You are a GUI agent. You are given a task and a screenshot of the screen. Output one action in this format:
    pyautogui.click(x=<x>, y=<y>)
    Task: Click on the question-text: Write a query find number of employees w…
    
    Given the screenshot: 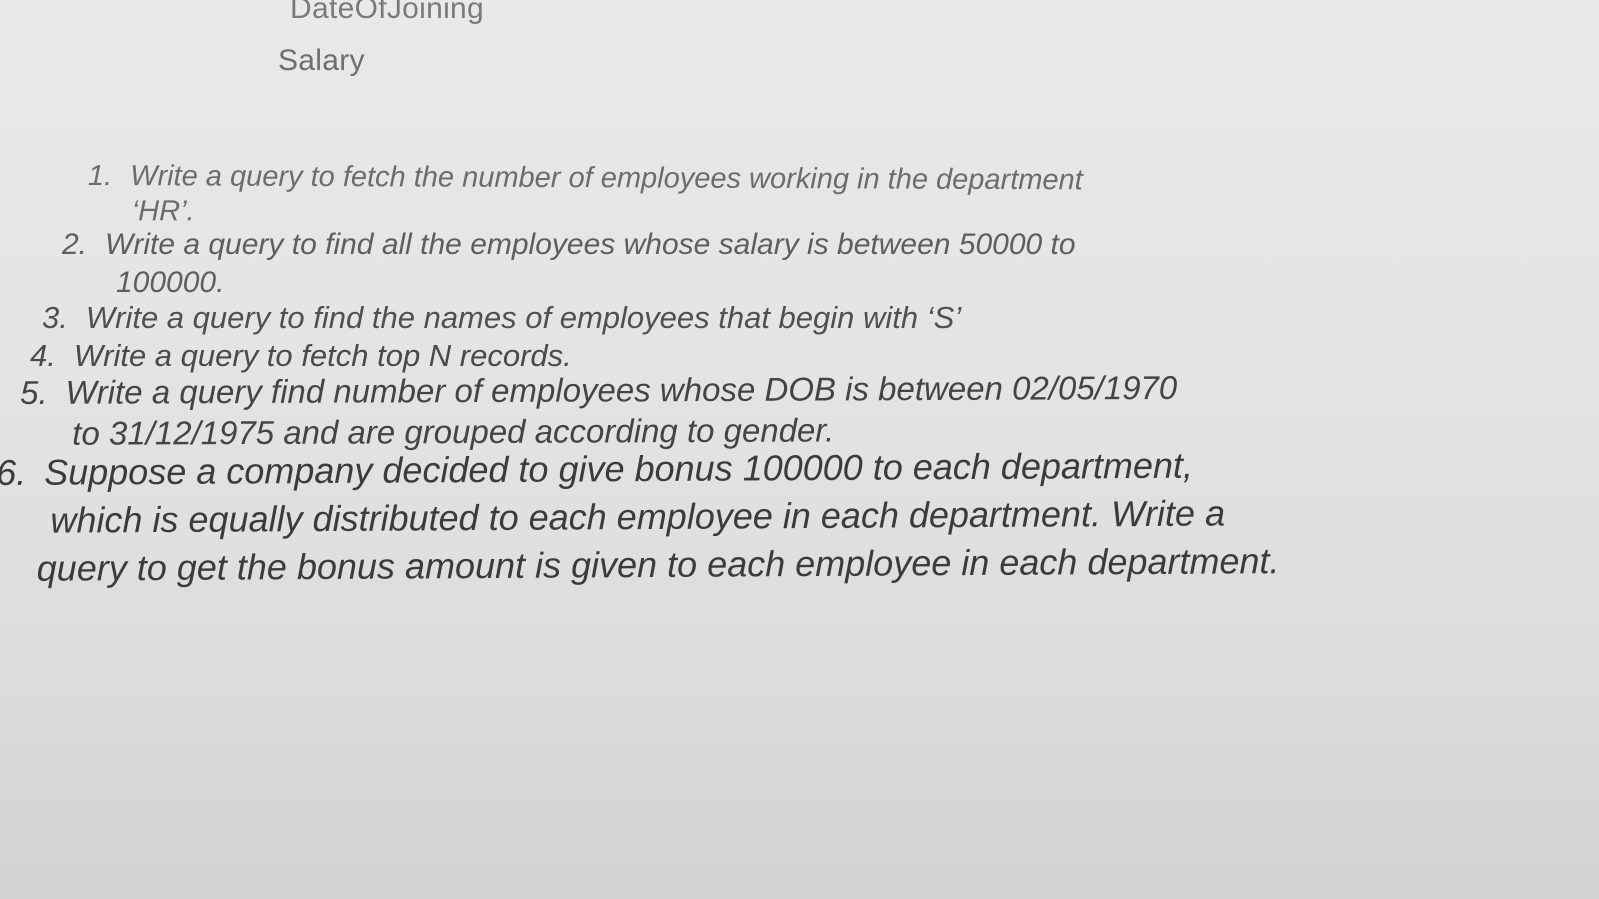 What is the action you would take?
    pyautogui.click(x=621, y=389)
    